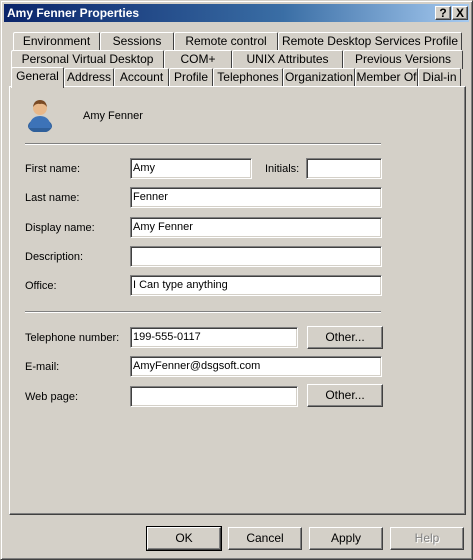  Describe the element at coordinates (344, 168) in the screenshot. I see `initials-field` at that location.